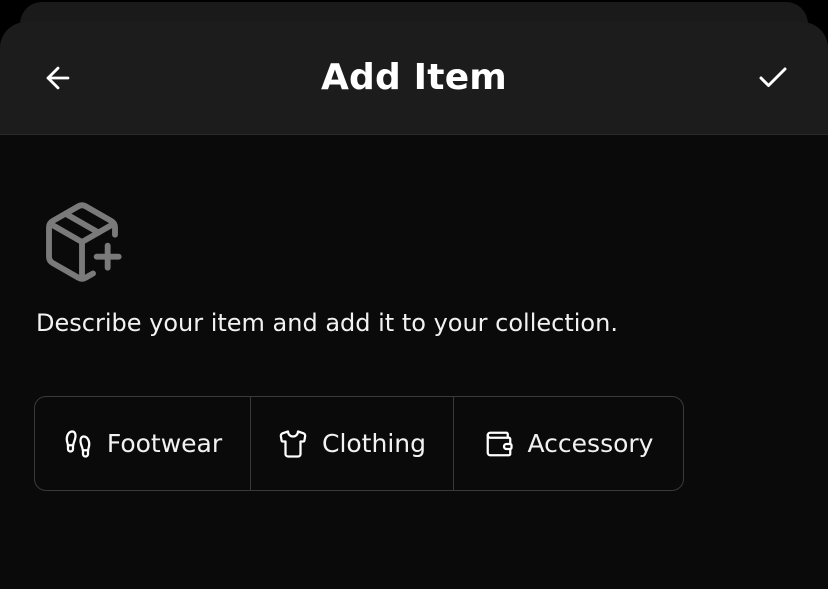  What do you see at coordinates (373, 443) in the screenshot?
I see `category-option-label: Clothing` at bounding box center [373, 443].